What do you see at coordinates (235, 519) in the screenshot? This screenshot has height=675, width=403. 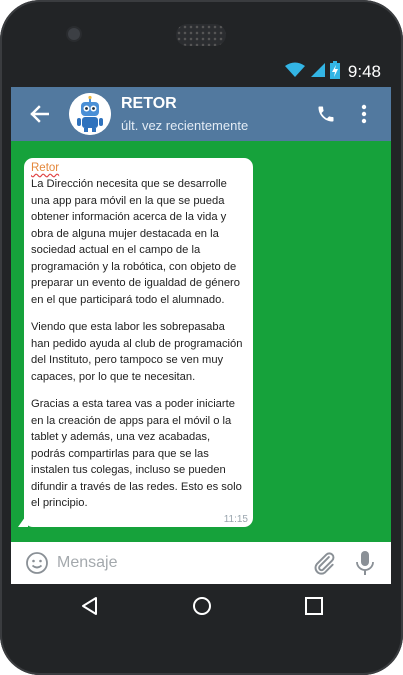 I see `message-time: 11:15` at bounding box center [235, 519].